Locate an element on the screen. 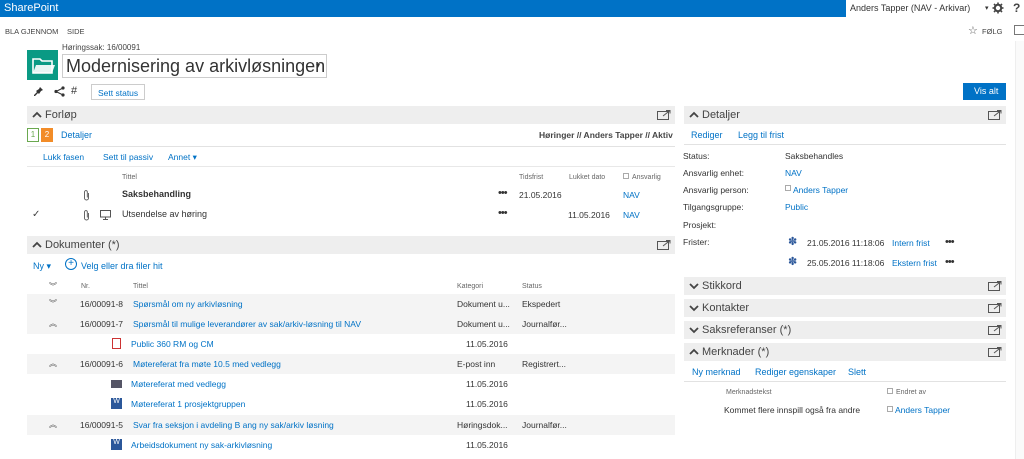 This screenshot has height=459, width=1024. help-icon: ? is located at coordinates (1016, 8).